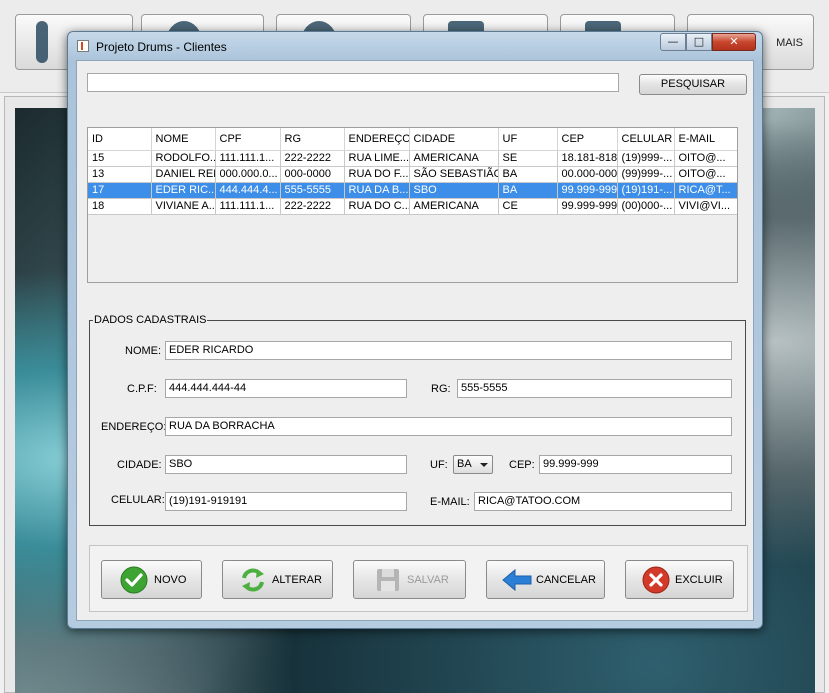  Describe the element at coordinates (448, 350) in the screenshot. I see `nome-field: EDER RICARDO` at that location.